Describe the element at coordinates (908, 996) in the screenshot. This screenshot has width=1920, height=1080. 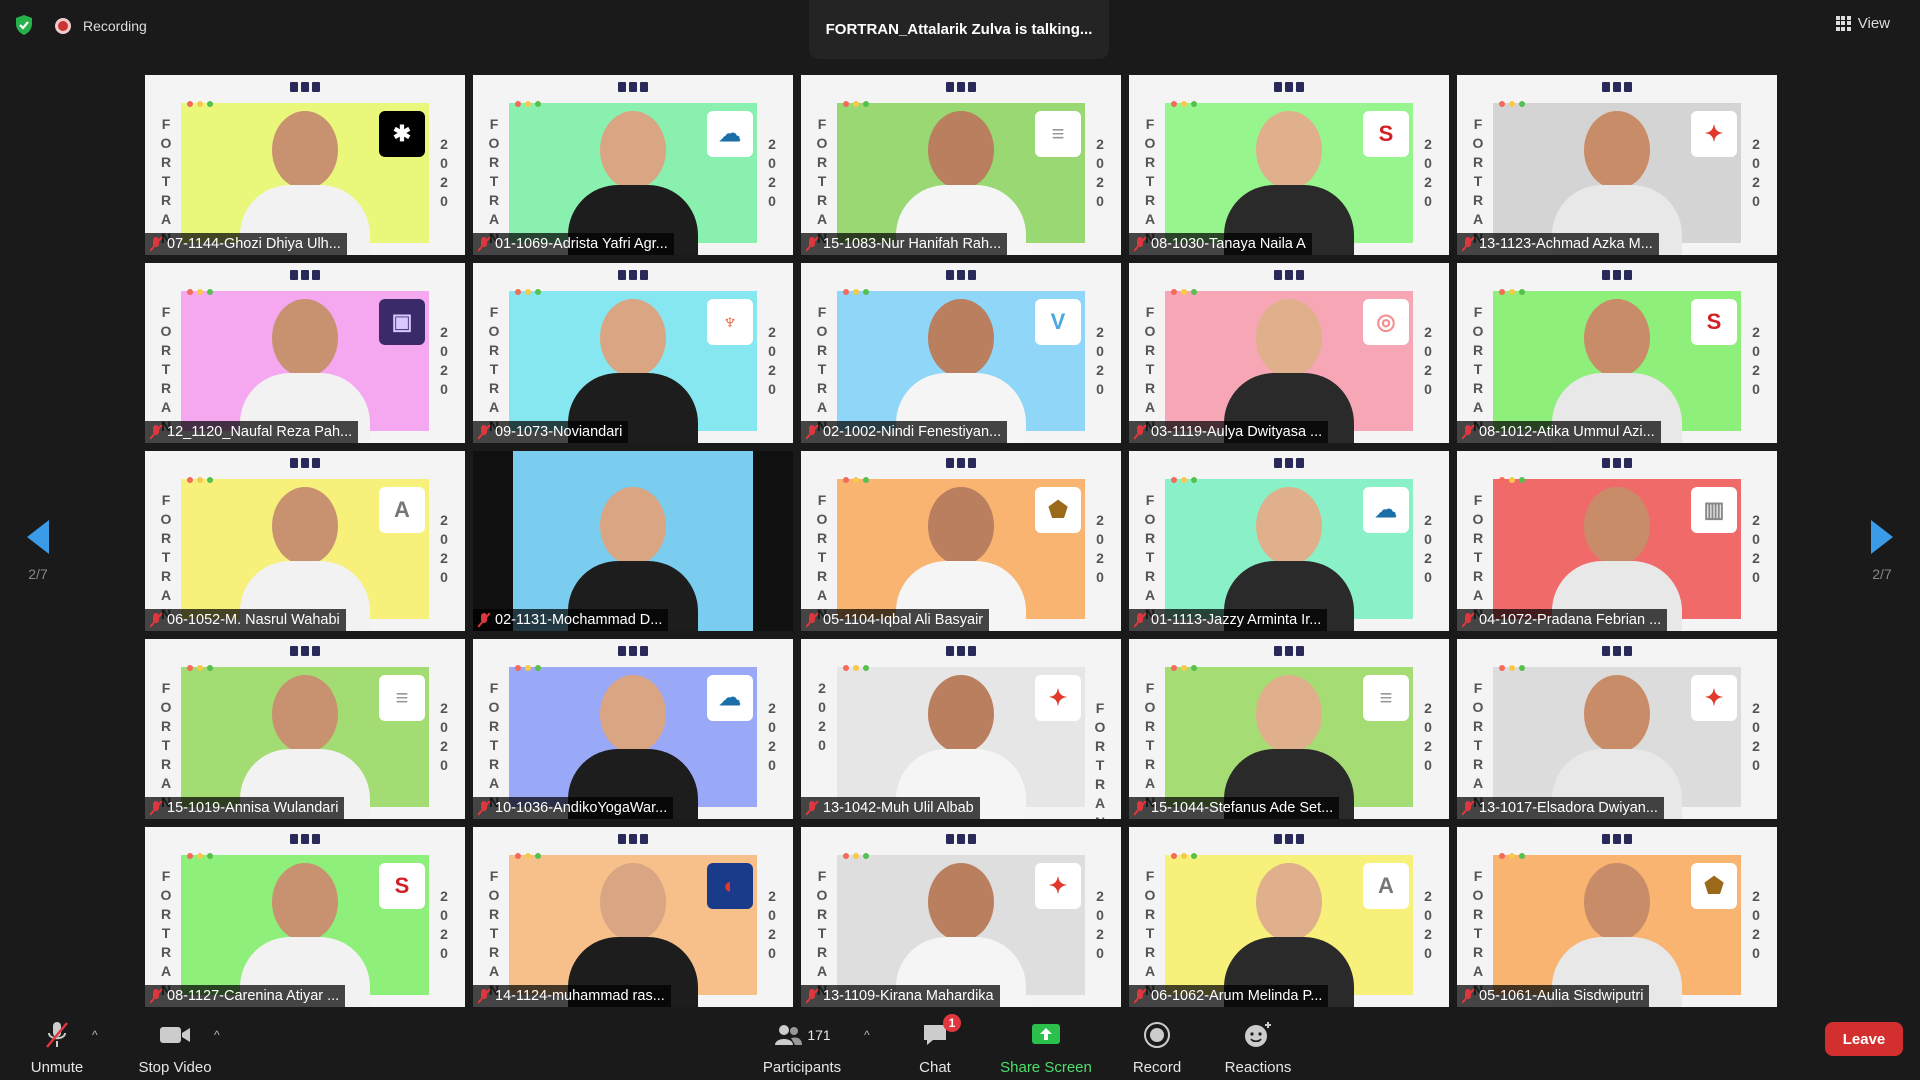
I see `participant-name: 13-1109-Kirana Mahardika` at that location.